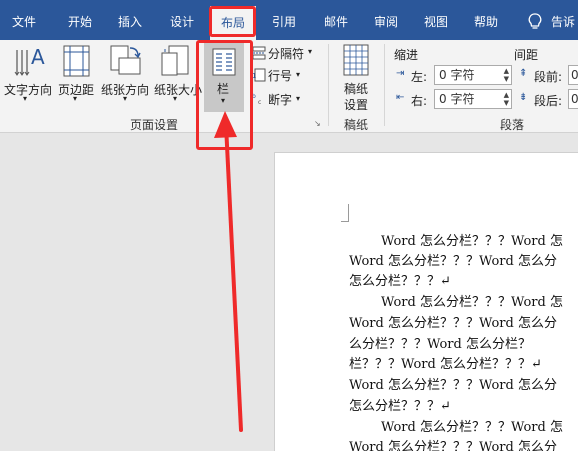 The height and width of the screenshot is (451, 578). I want to click on spacing-after-value: 0, so click(574, 99).